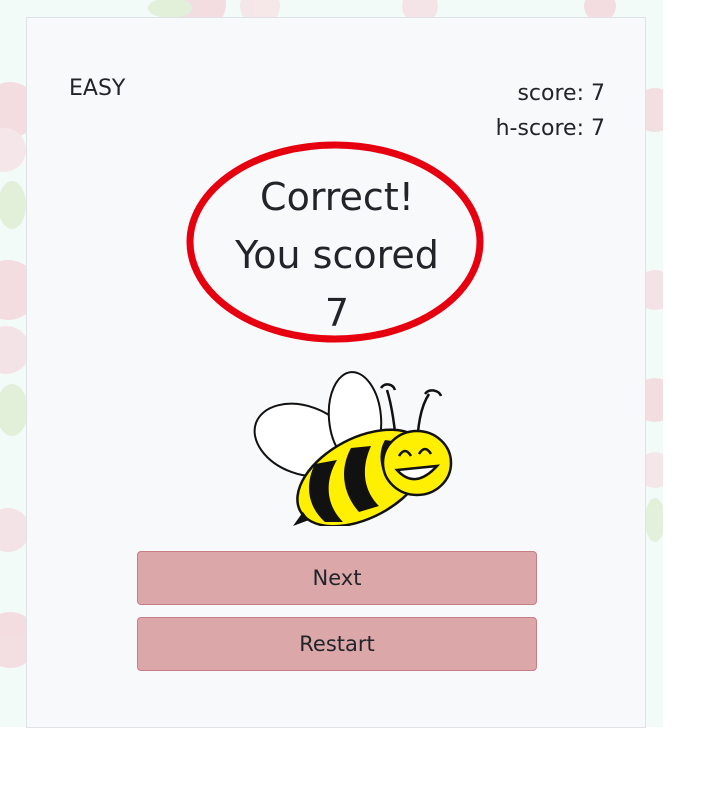  Describe the element at coordinates (550, 111) in the screenshot. I see `score-panel: score: 7 h-score: 7` at that location.